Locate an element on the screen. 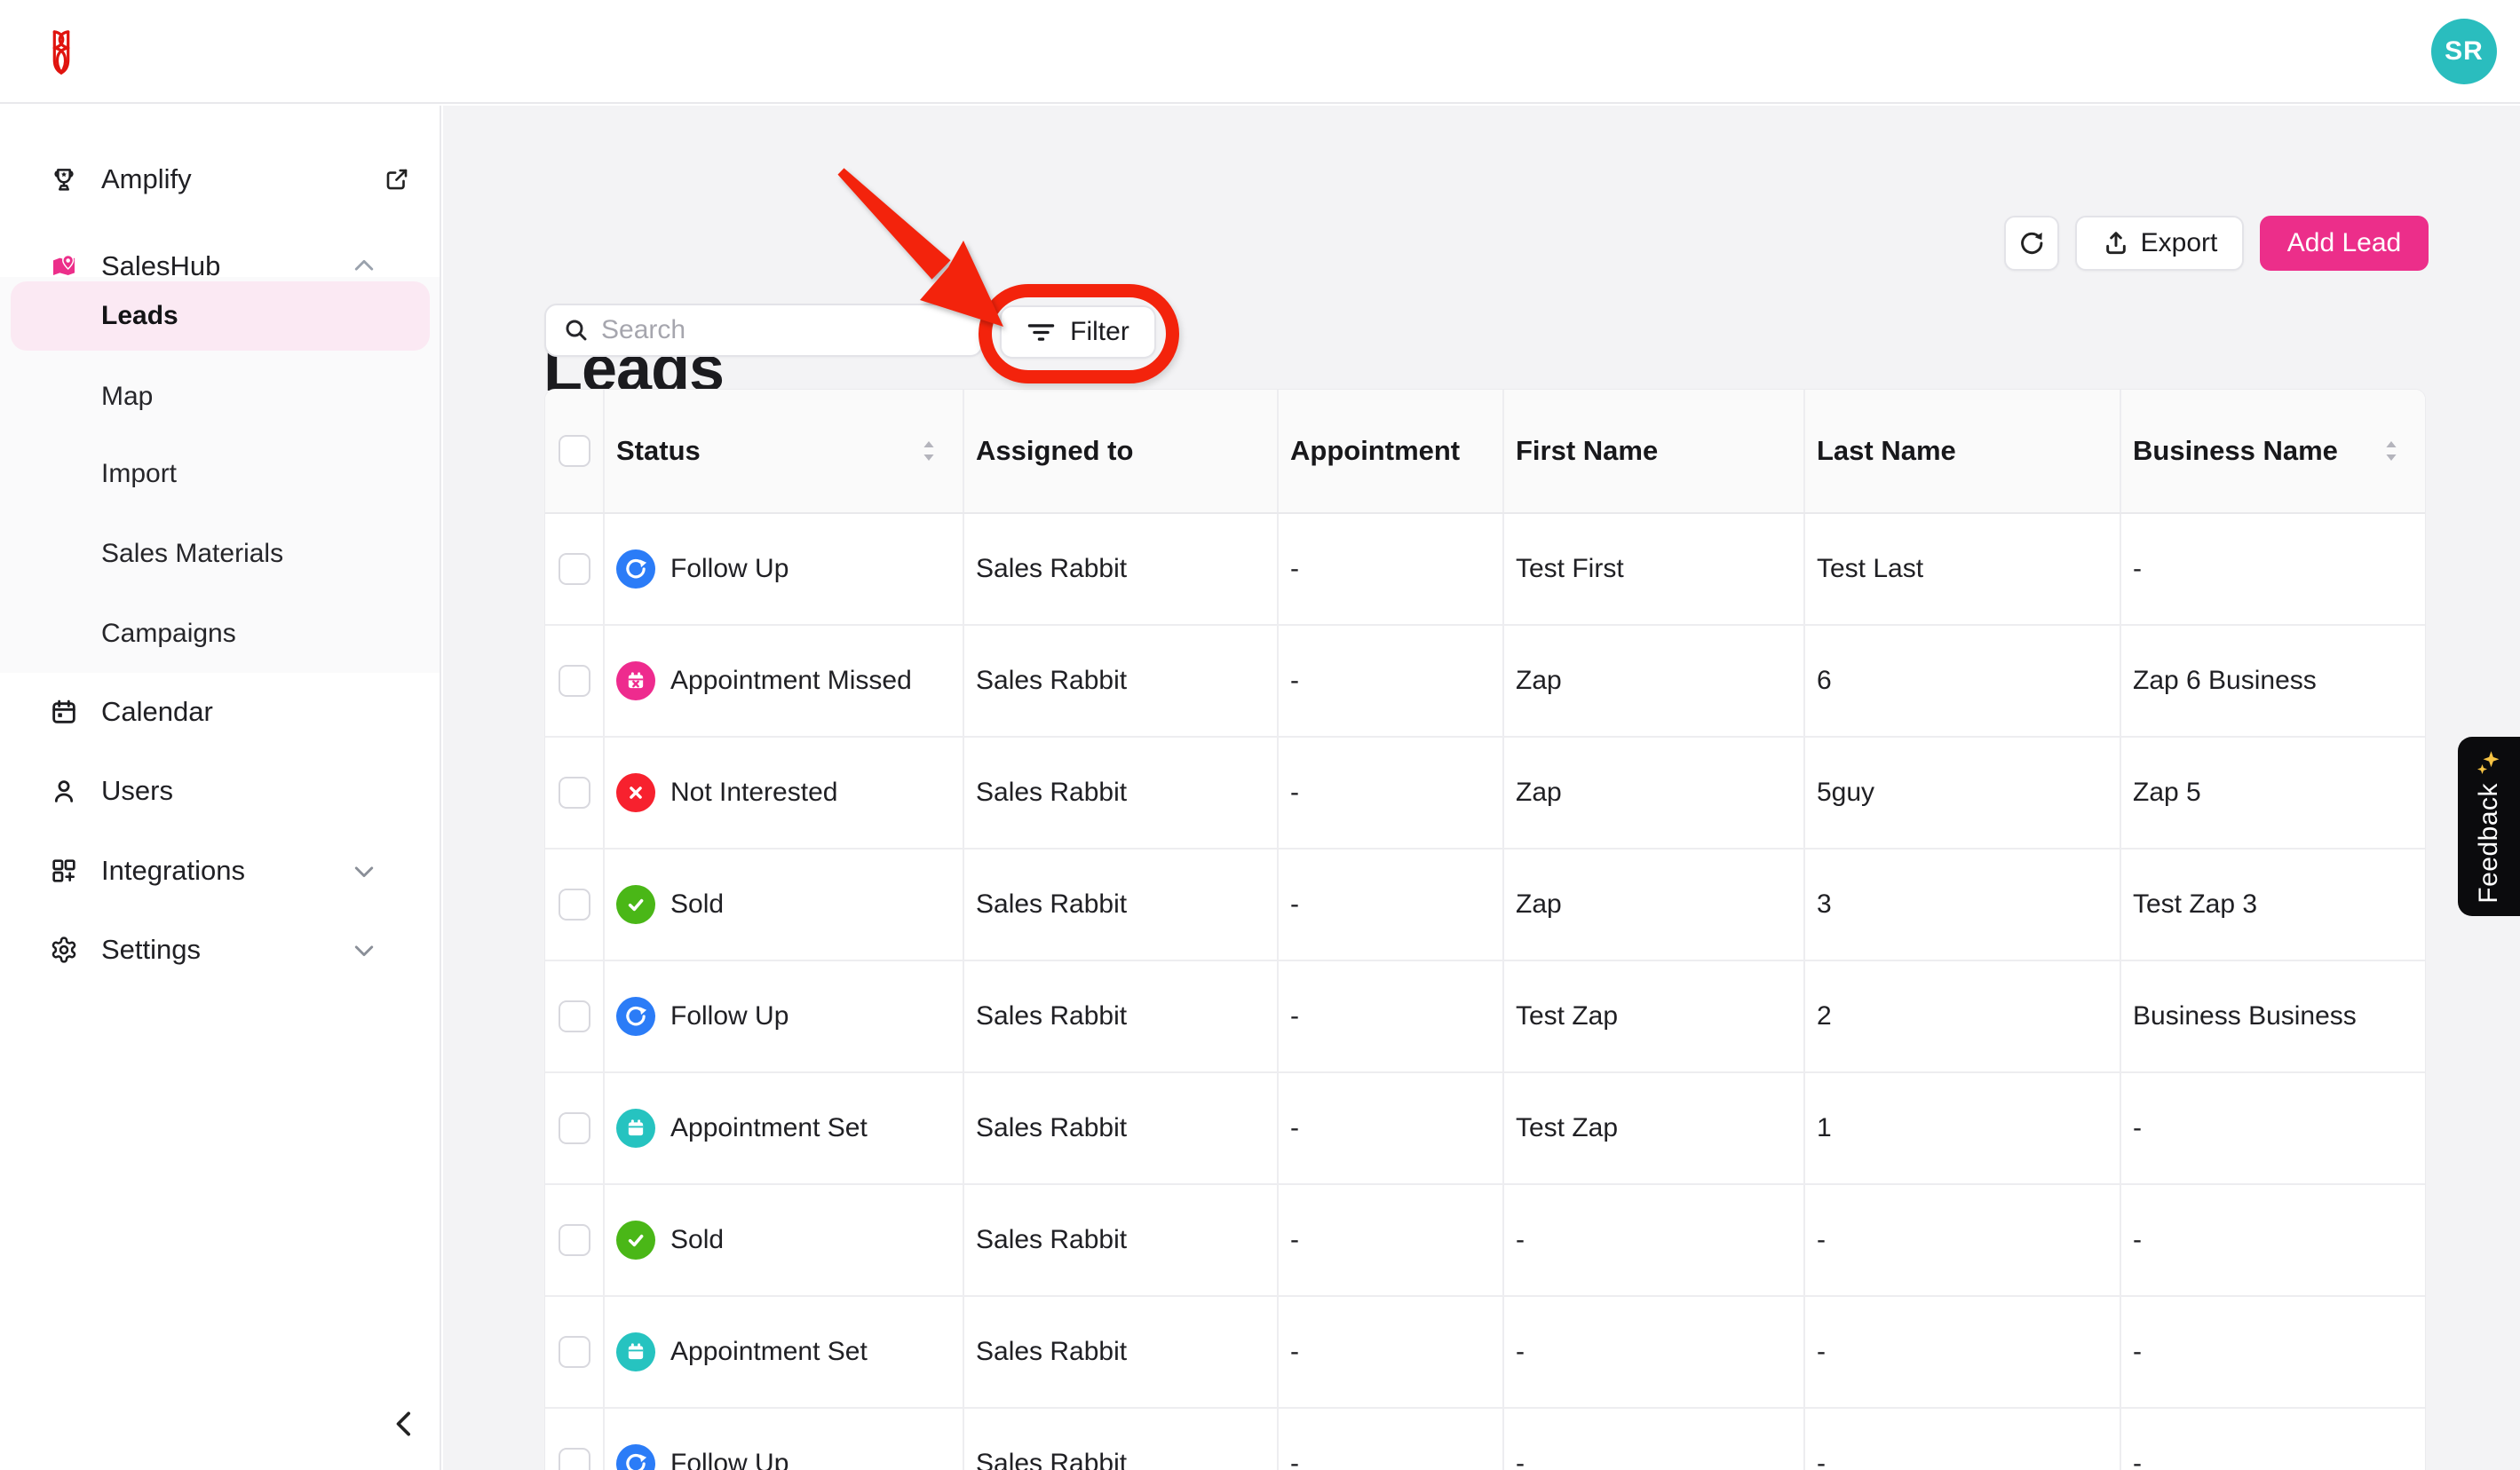 Image resolution: width=2520 pixels, height=1470 pixels. sidebar-item-sales-materials: Sales Materials is located at coordinates (220, 554).